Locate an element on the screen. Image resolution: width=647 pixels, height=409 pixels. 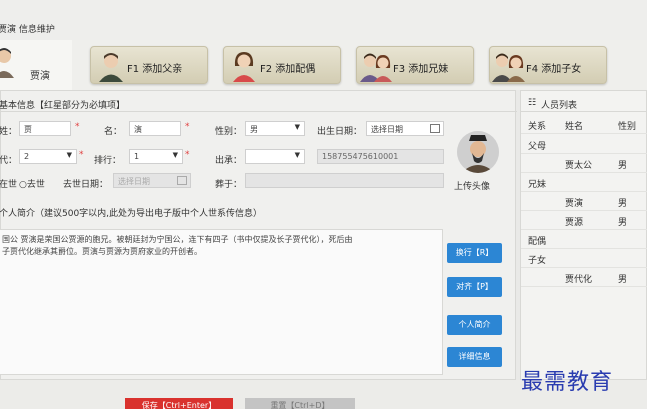
birth-date-placeholder: 选择日期 is located at coordinates (387, 129).